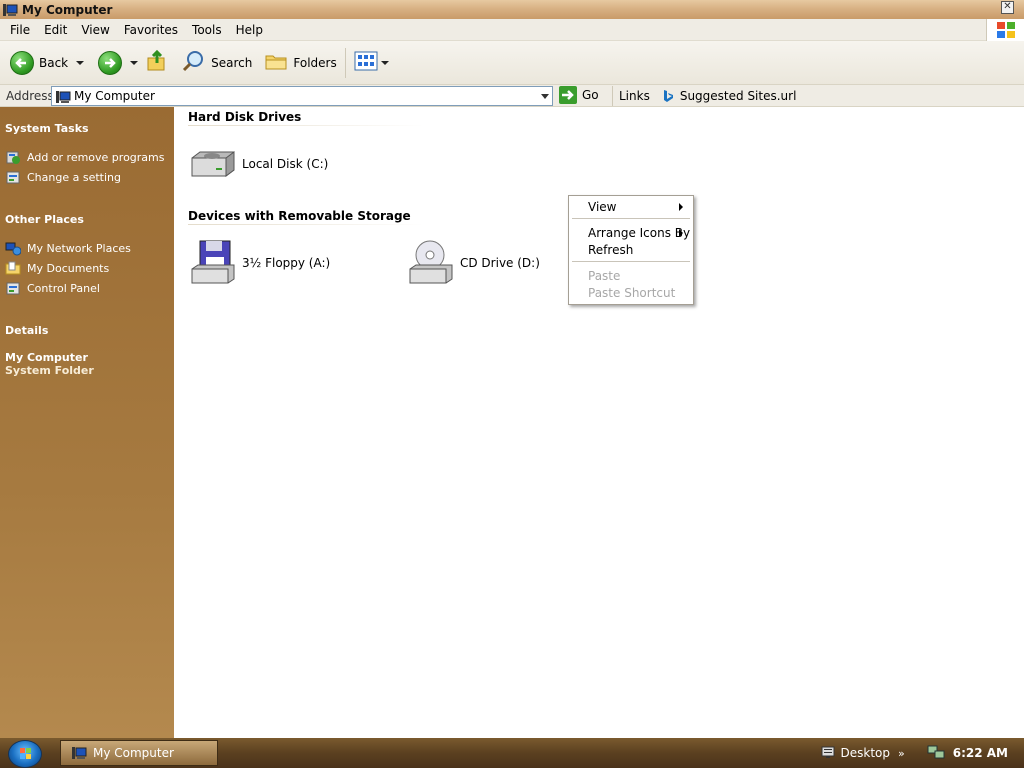  I want to click on ctx-view: View, so click(602, 207).